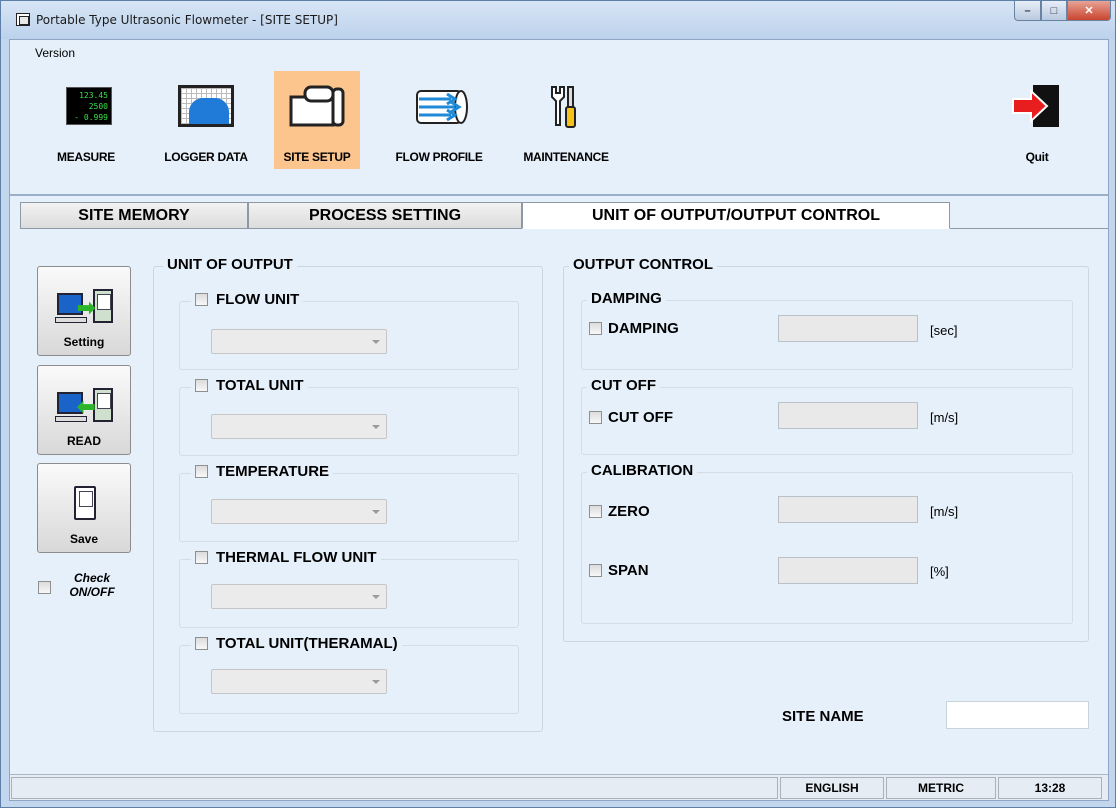  I want to click on total-unit-thermal-select, so click(299, 681).